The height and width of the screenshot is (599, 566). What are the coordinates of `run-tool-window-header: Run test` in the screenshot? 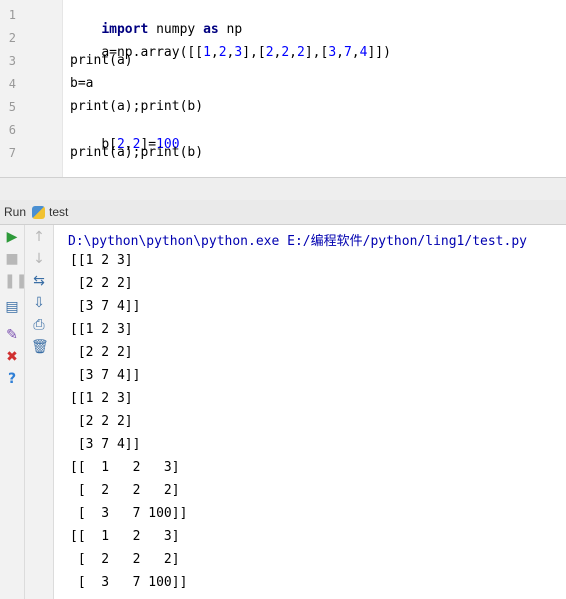 It's located at (283, 212).